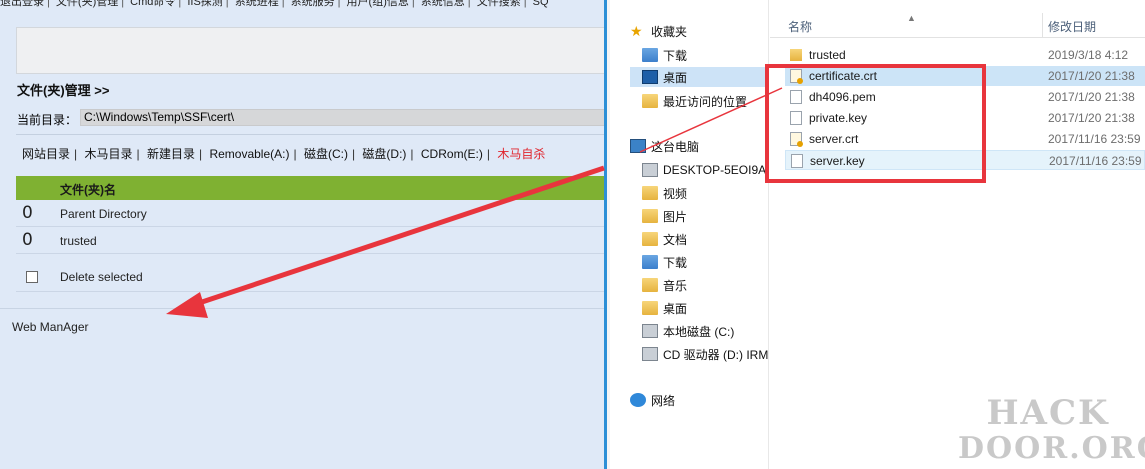  I want to click on nav-music: 音乐, so click(664, 285).